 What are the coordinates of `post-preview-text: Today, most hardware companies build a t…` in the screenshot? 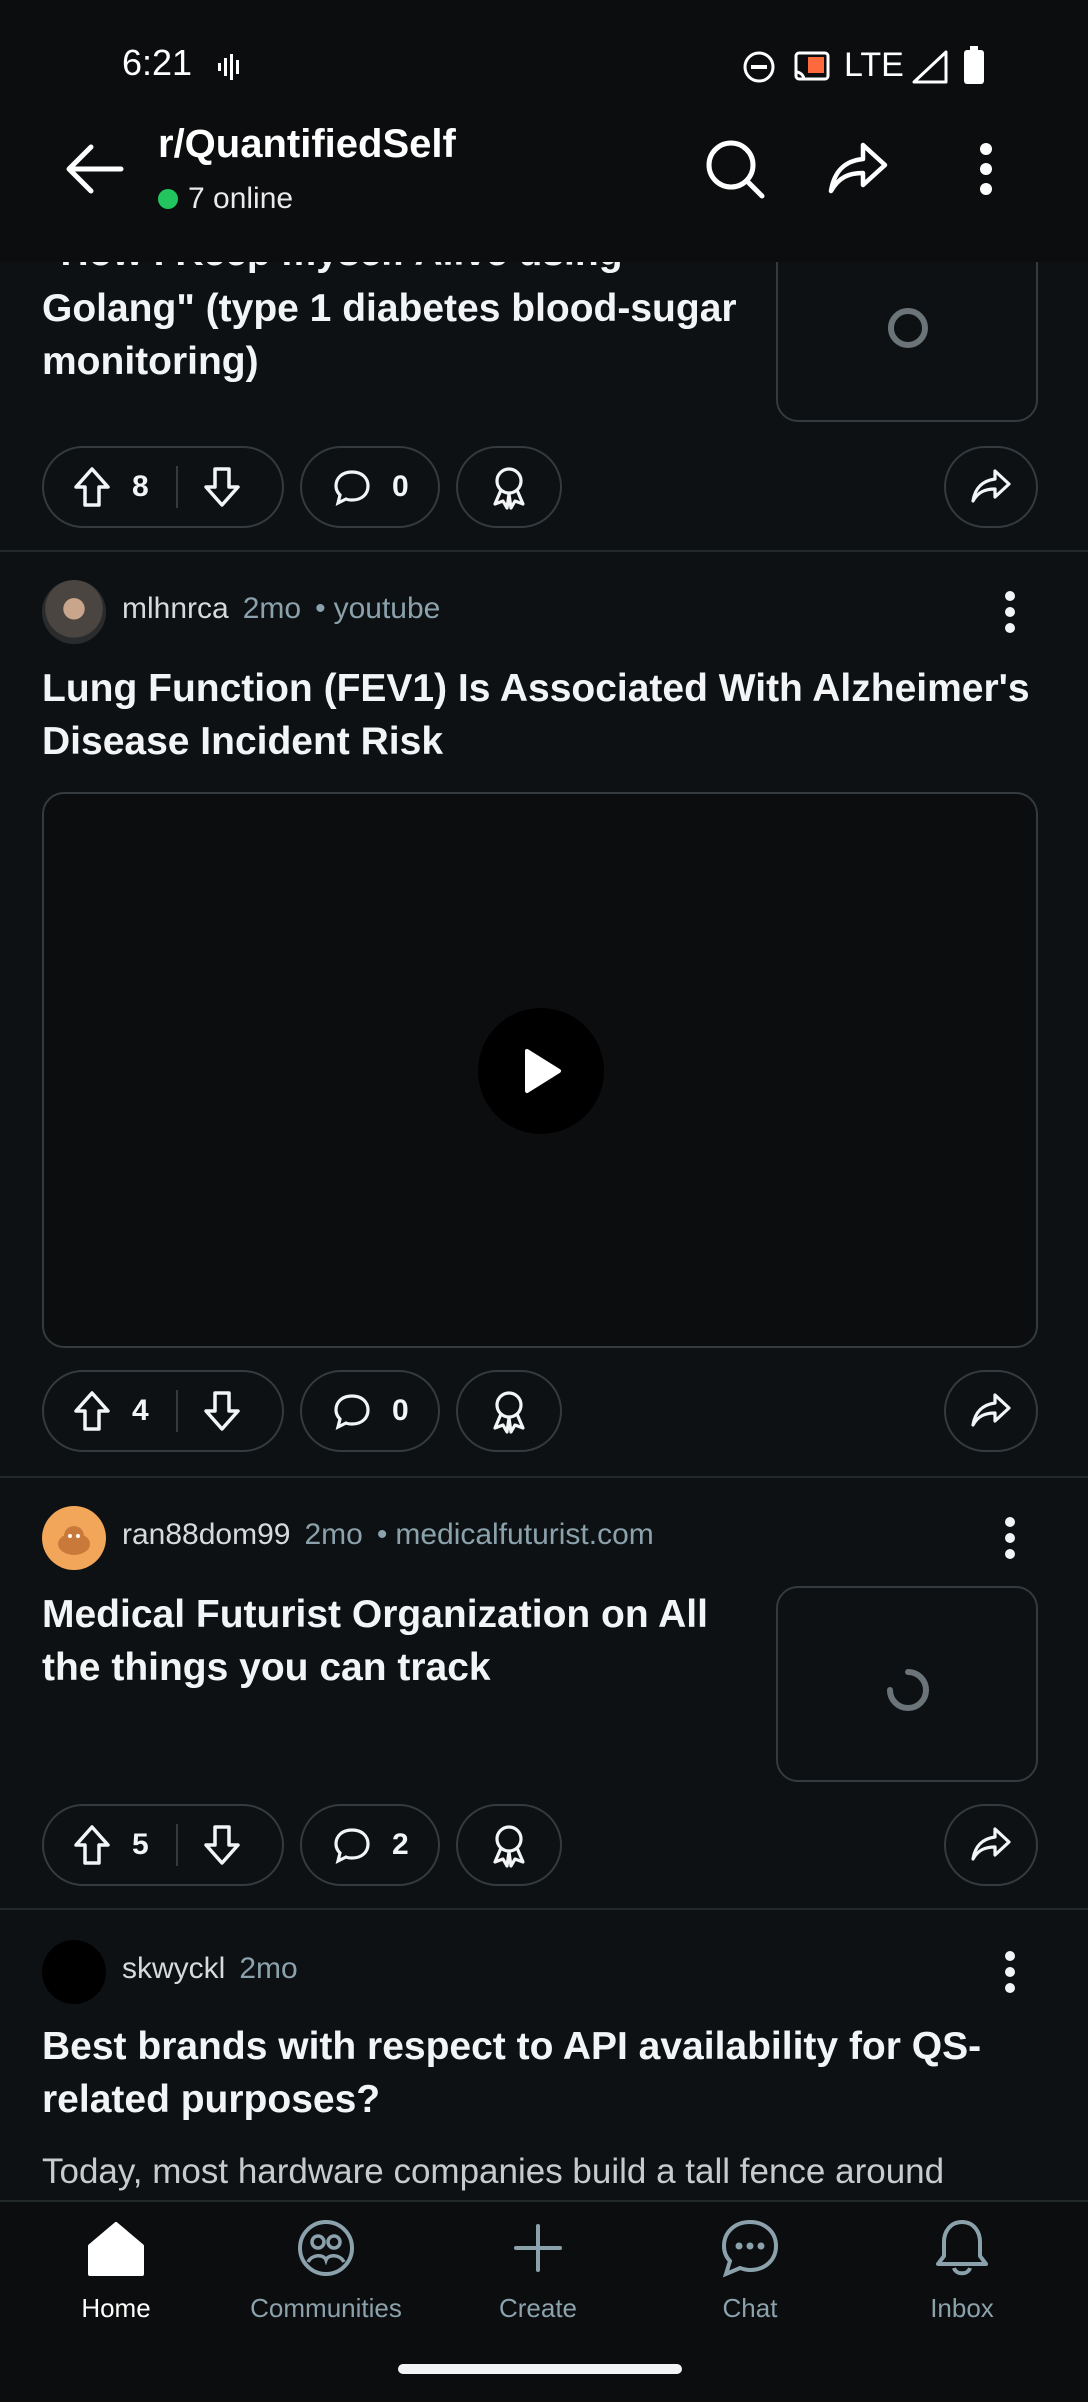 It's located at (547, 2172).